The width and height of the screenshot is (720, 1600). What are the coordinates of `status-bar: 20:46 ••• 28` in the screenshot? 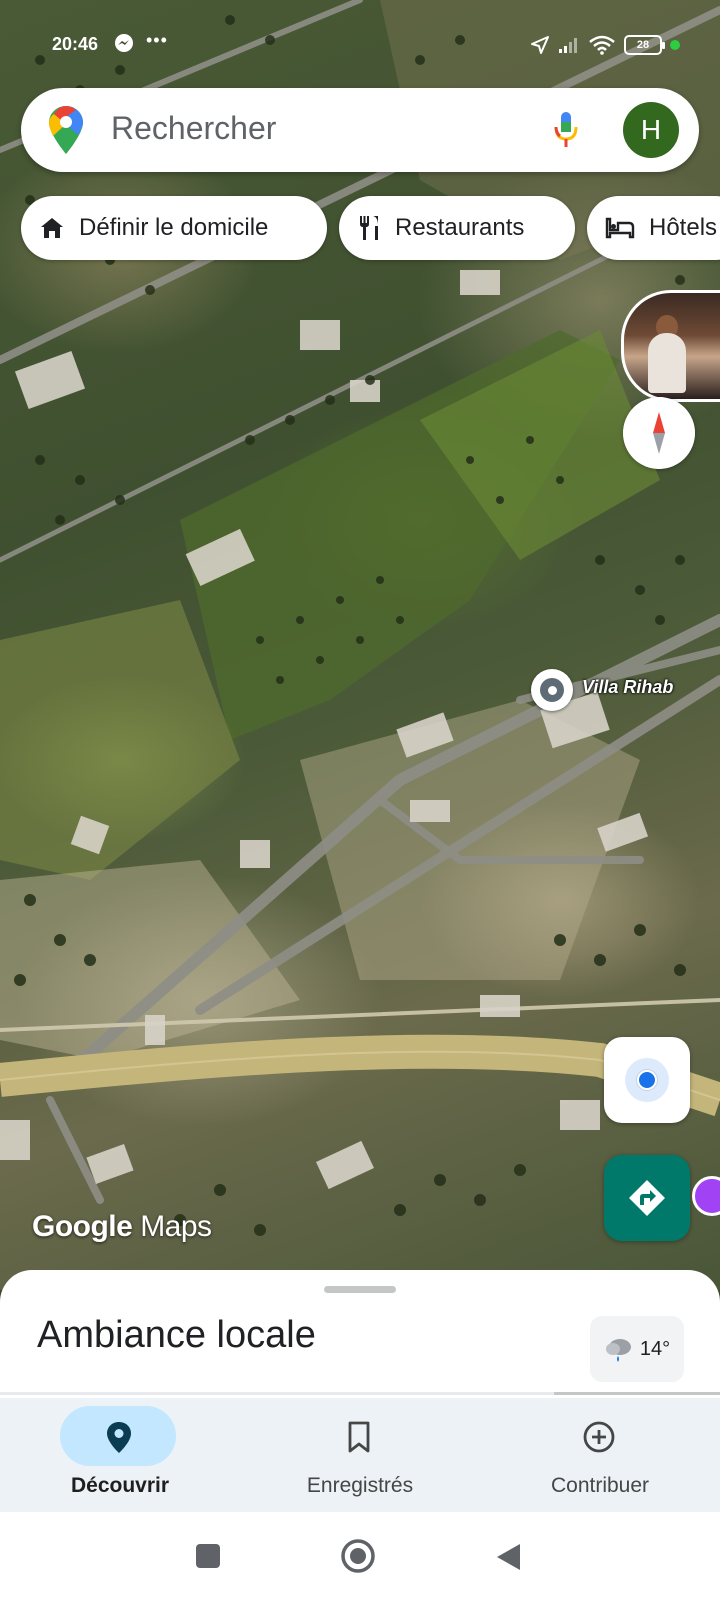 It's located at (360, 45).